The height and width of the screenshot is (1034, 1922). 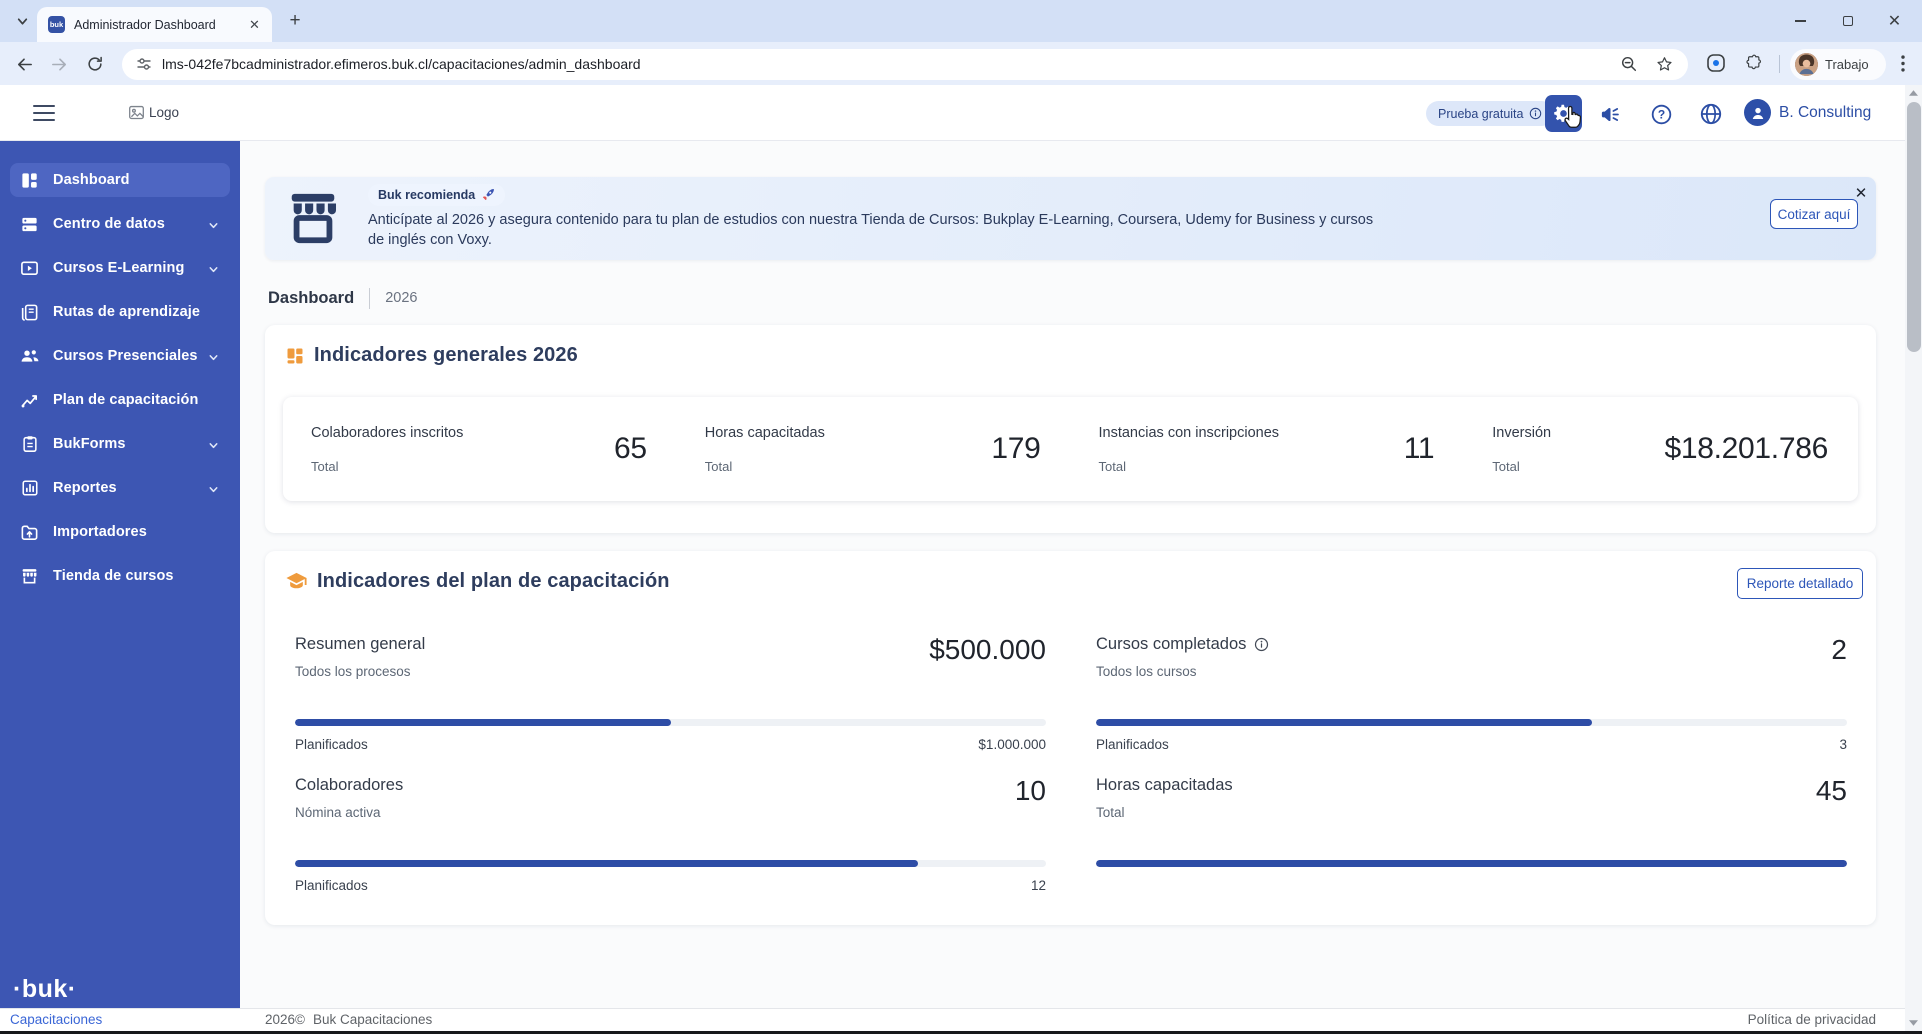 I want to click on sidebar-item-plan-de-capacitacion: Plan de capacitación, so click(x=120, y=400).